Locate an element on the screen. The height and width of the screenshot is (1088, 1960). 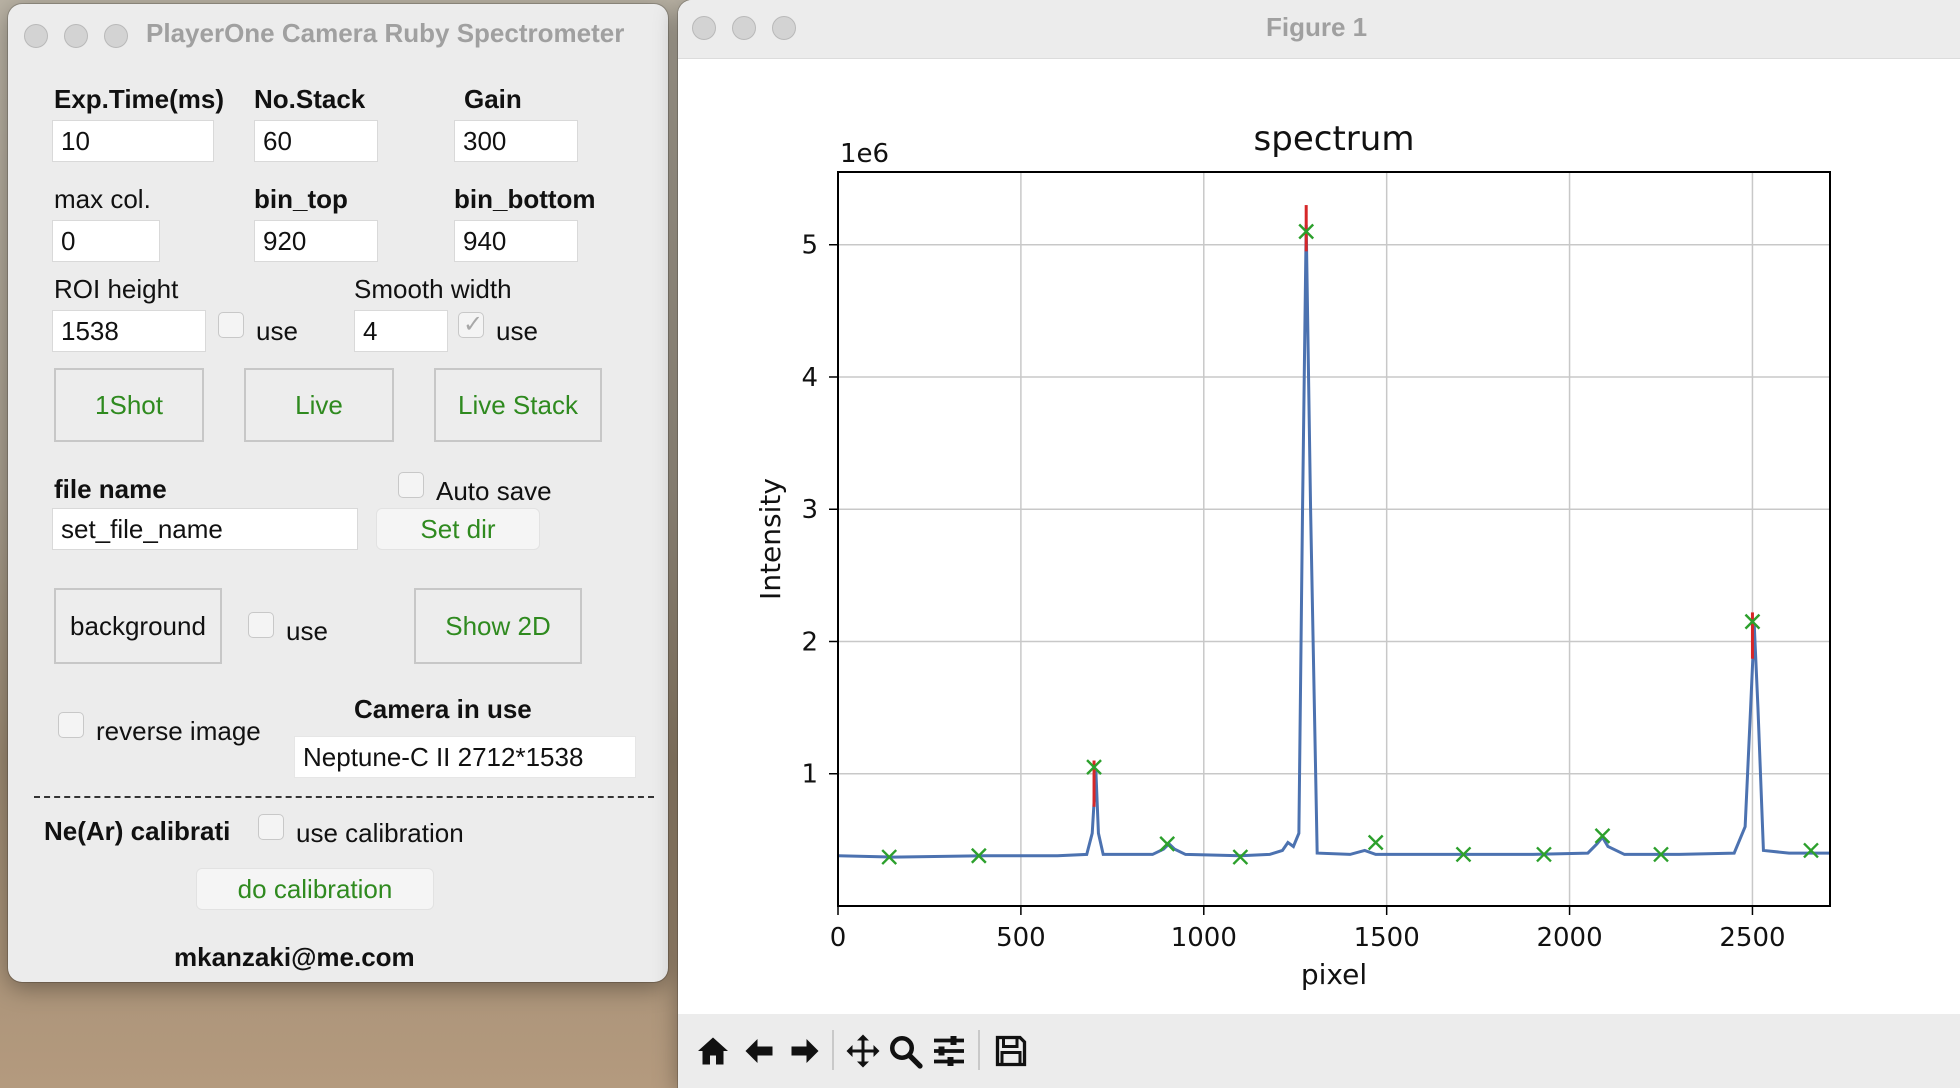
live-button: Live is located at coordinates (319, 405).